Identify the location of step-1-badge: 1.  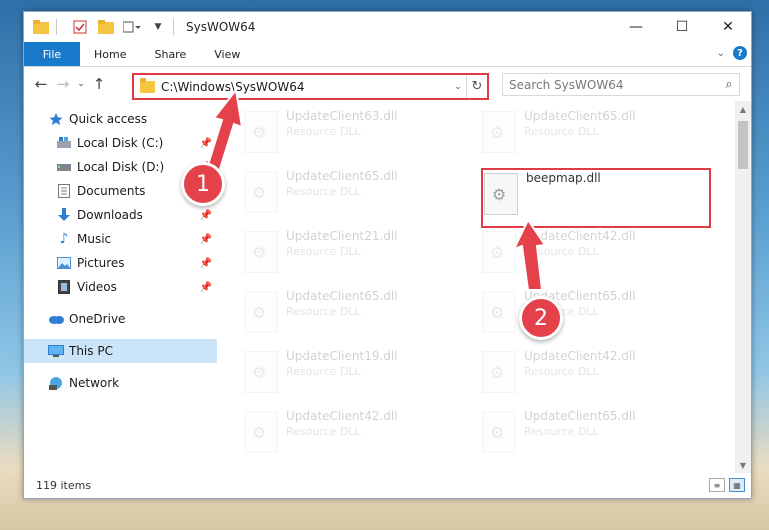
(203, 184).